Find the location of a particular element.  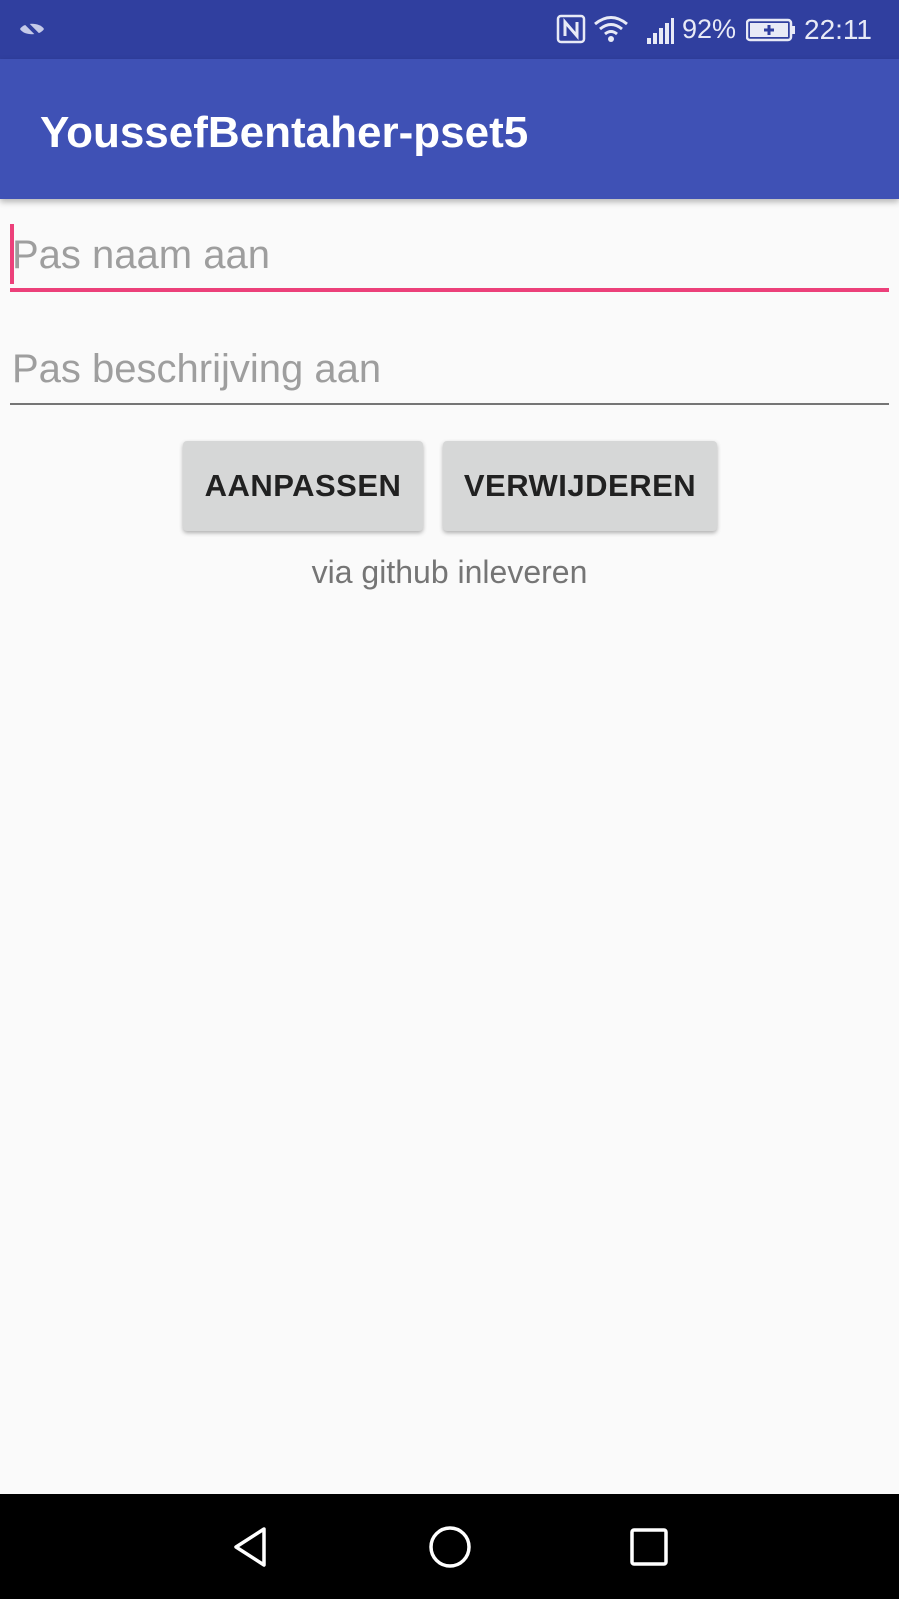

description-input is located at coordinates (449, 370).